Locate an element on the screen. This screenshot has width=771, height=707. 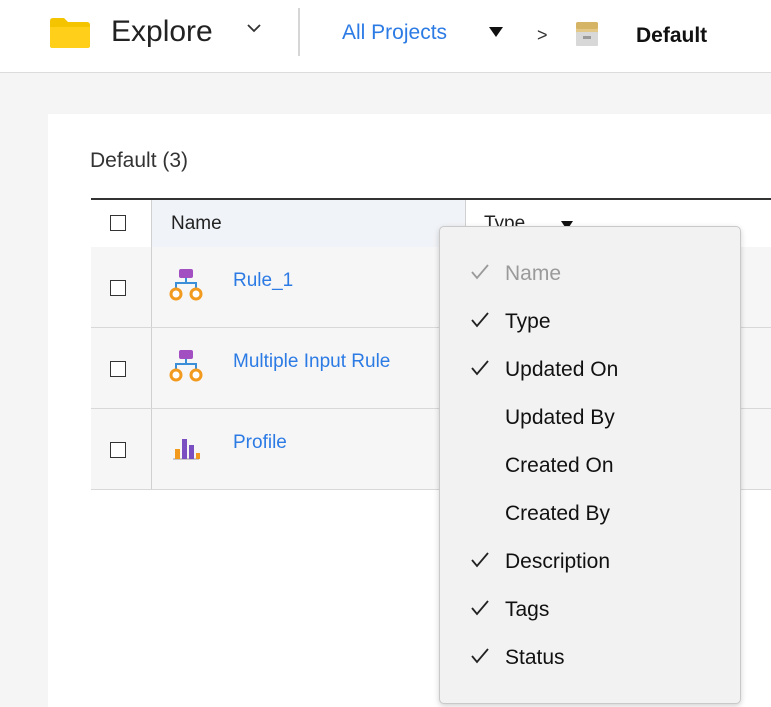
breadcrumb-current: Default is located at coordinates (672, 35).